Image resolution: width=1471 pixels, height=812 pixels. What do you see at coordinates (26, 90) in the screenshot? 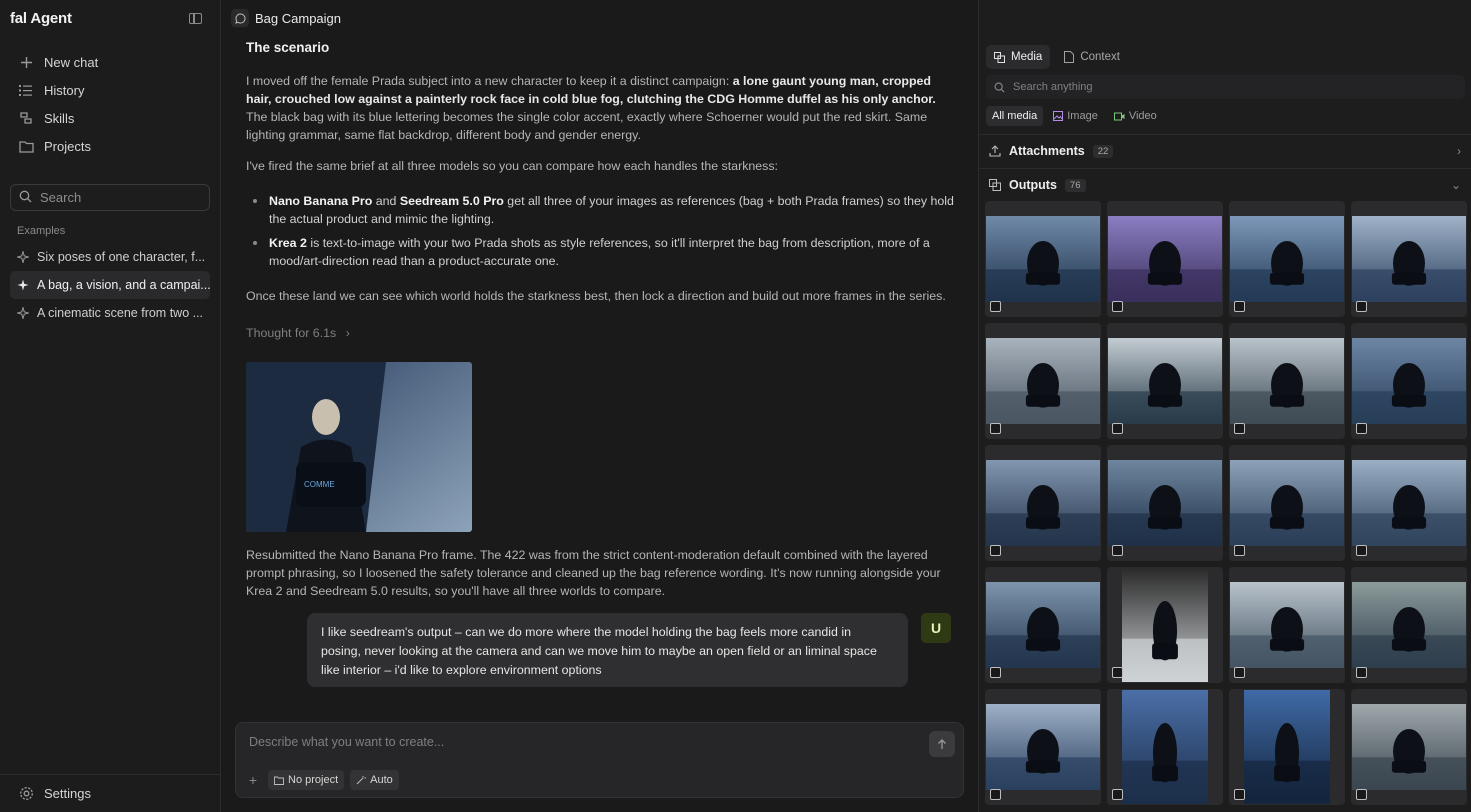
I see `history-icon` at bounding box center [26, 90].